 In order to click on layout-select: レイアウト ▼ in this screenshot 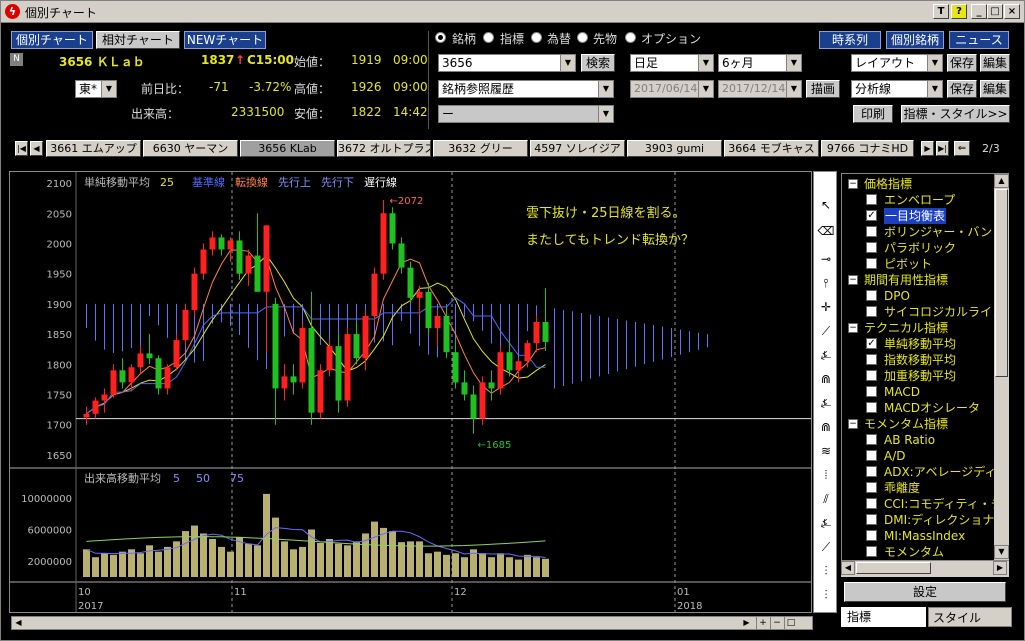, I will do `click(897, 63)`.